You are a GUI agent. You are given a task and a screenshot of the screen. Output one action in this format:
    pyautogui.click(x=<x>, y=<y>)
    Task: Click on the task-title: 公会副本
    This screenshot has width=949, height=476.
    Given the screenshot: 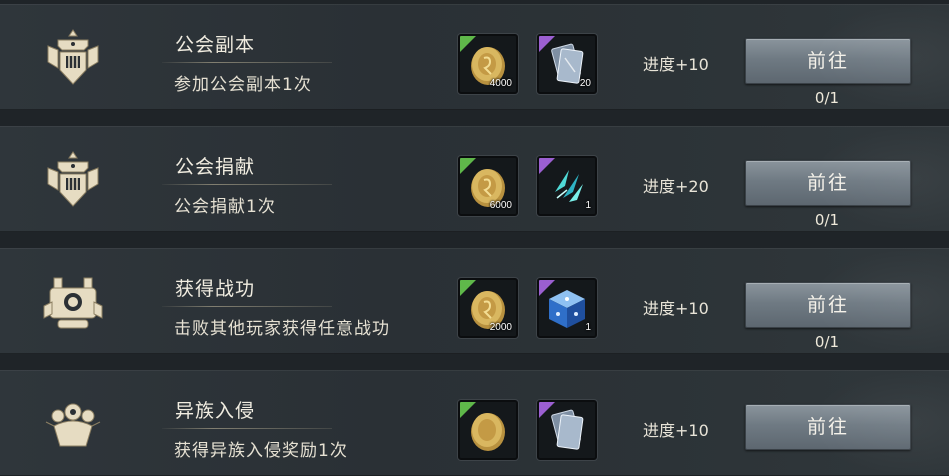 What is the action you would take?
    pyautogui.click(x=215, y=45)
    